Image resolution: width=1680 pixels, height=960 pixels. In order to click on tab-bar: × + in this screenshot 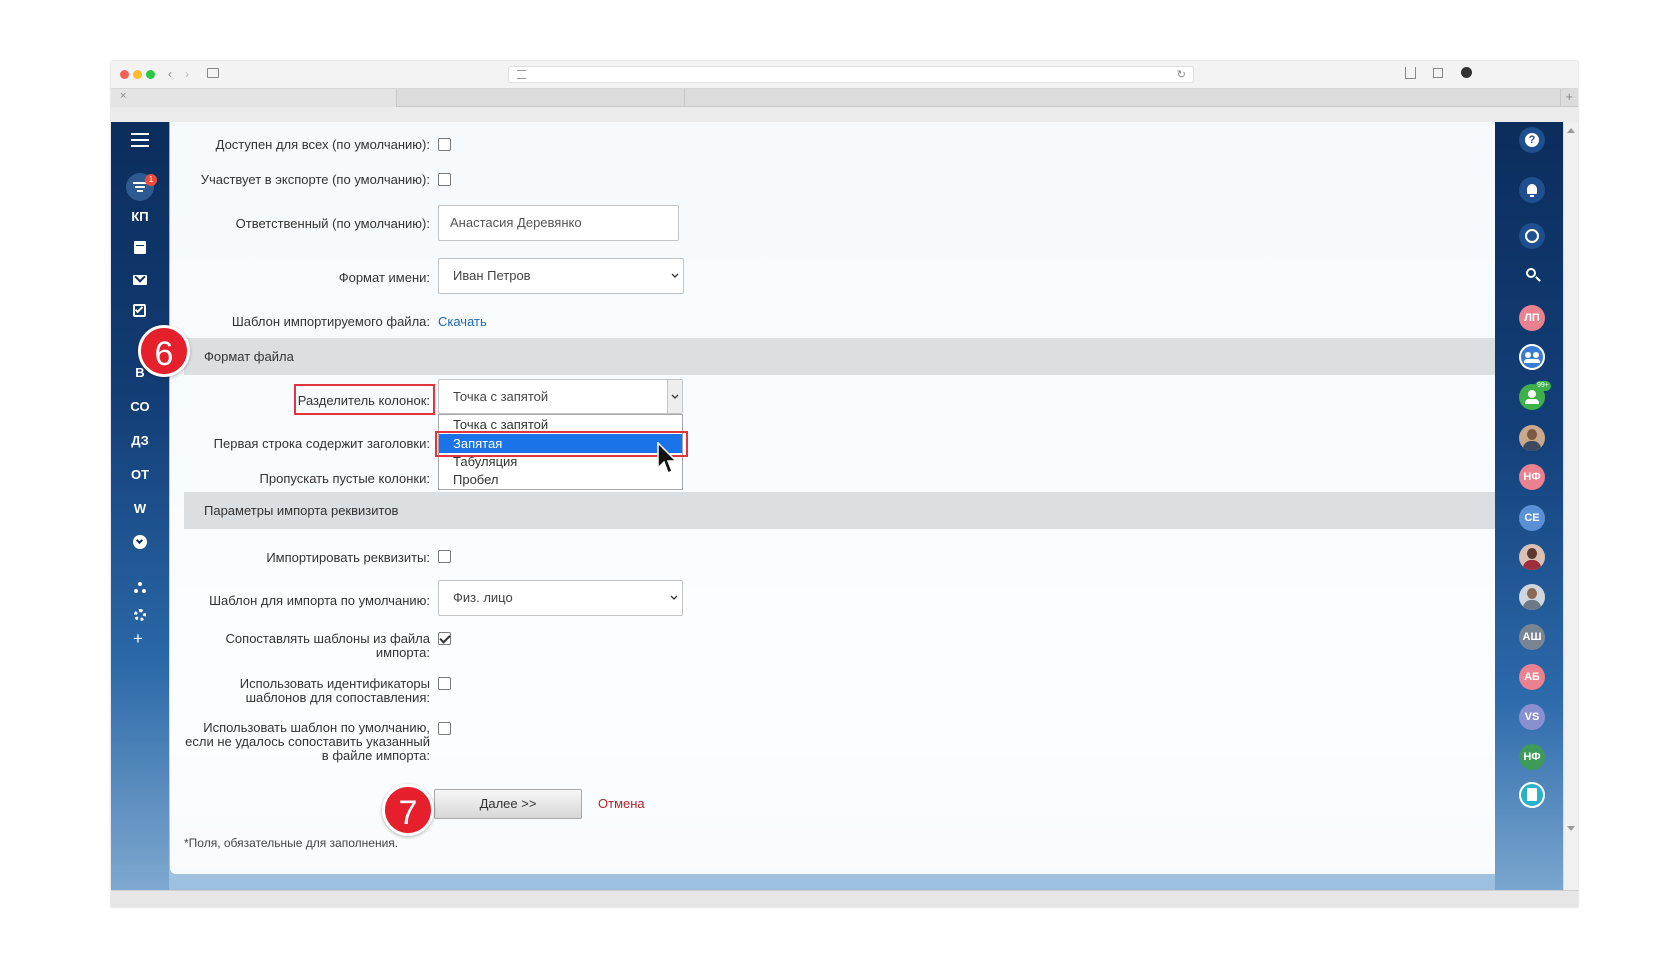, I will do `click(844, 98)`.